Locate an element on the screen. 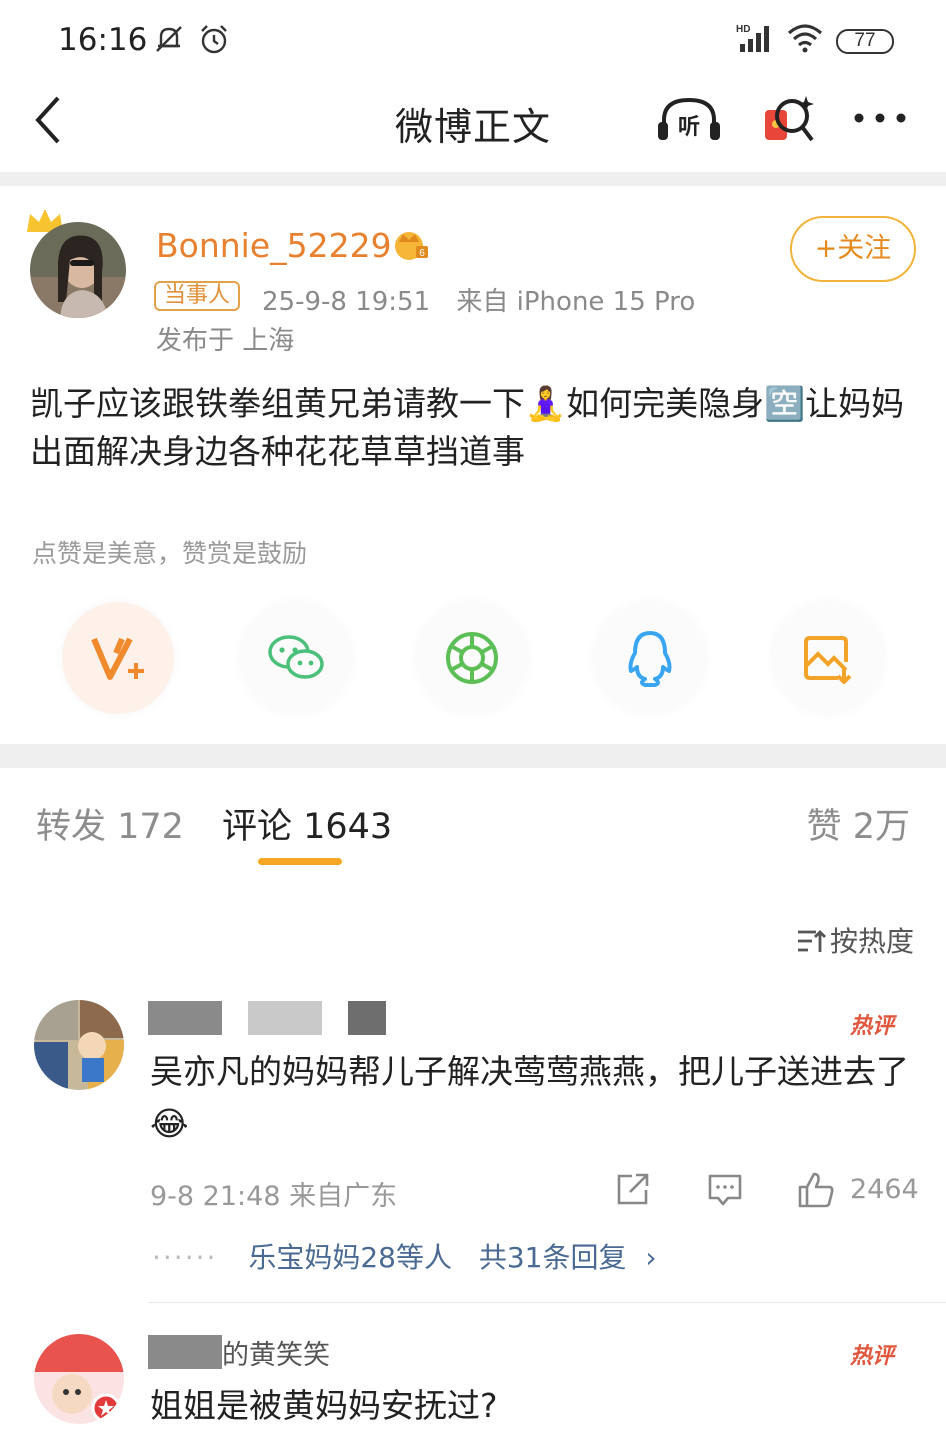 The height and width of the screenshot is (1440, 946). status-bar: 16:16 HD 77 is located at coordinates (473, 40).